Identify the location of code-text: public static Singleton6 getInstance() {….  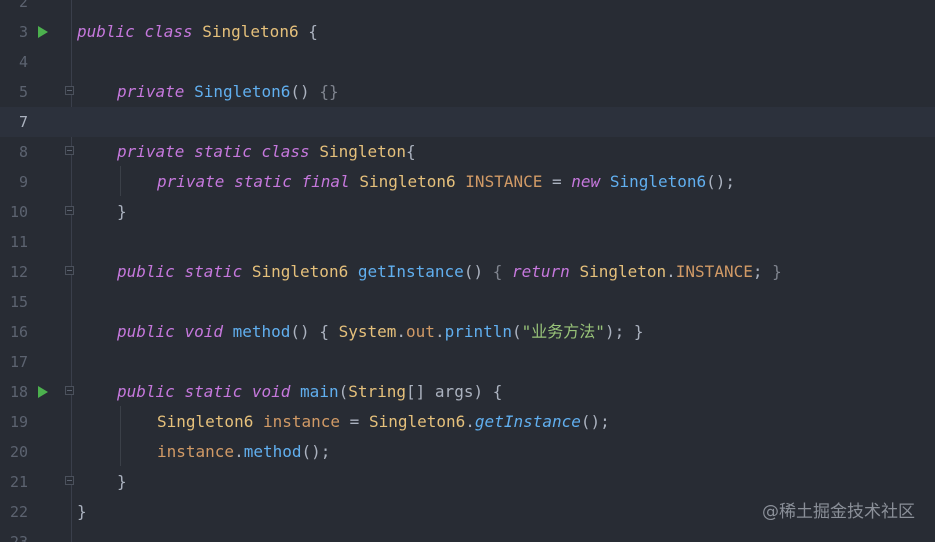
(449, 271).